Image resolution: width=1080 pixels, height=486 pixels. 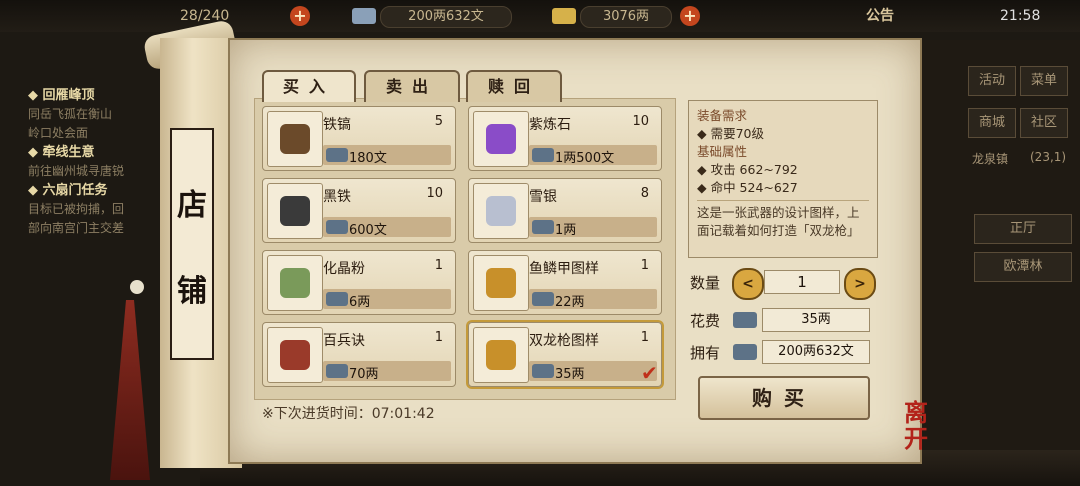 I want to click on item-description: 这是一张武器的设计图样，上面记载着如何打造「双龙枪」的方法。, so click(x=783, y=221).